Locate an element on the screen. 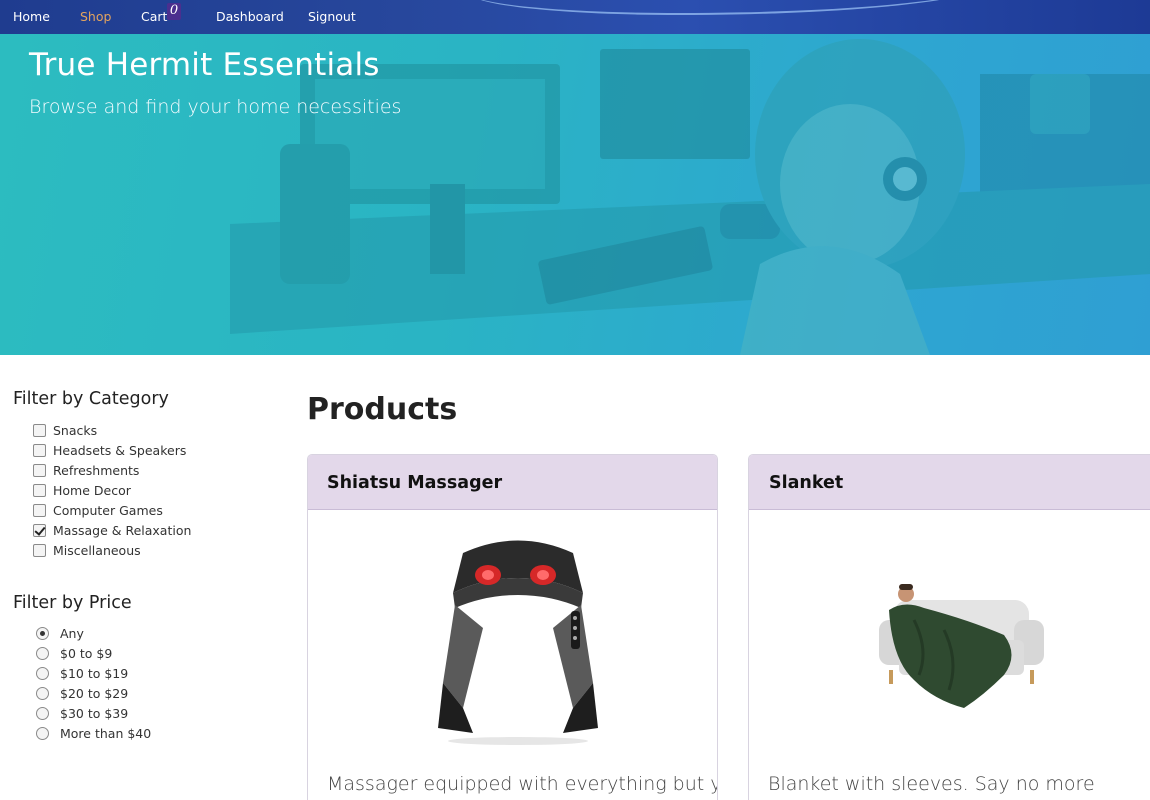  price-option-40-plus: More than $40 is located at coordinates (93, 733).